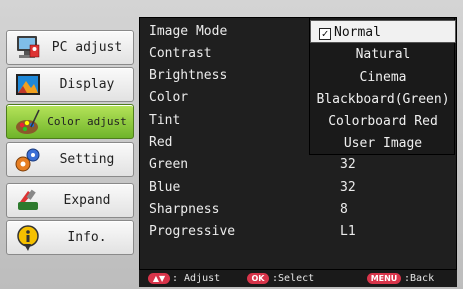 The width and height of the screenshot is (463, 289). I want to click on setting-icon, so click(28, 160).